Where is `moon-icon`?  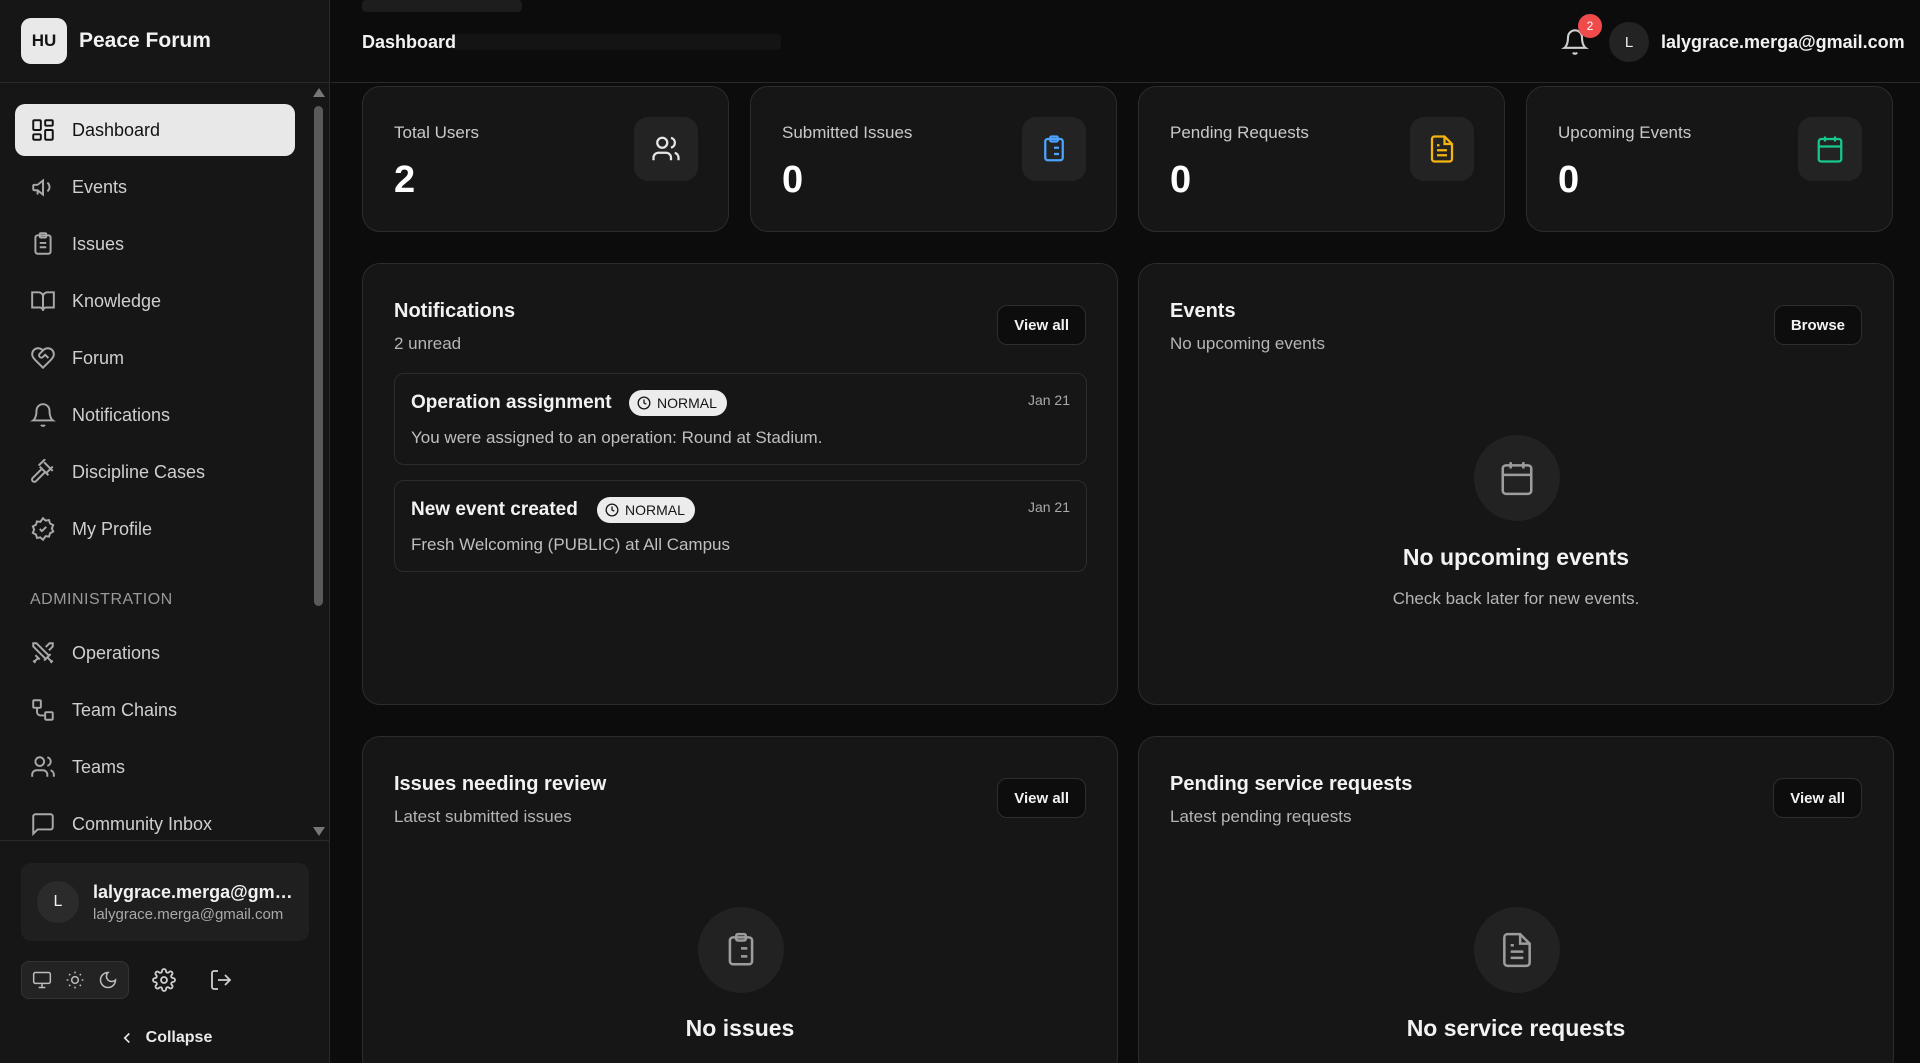
moon-icon is located at coordinates (108, 980).